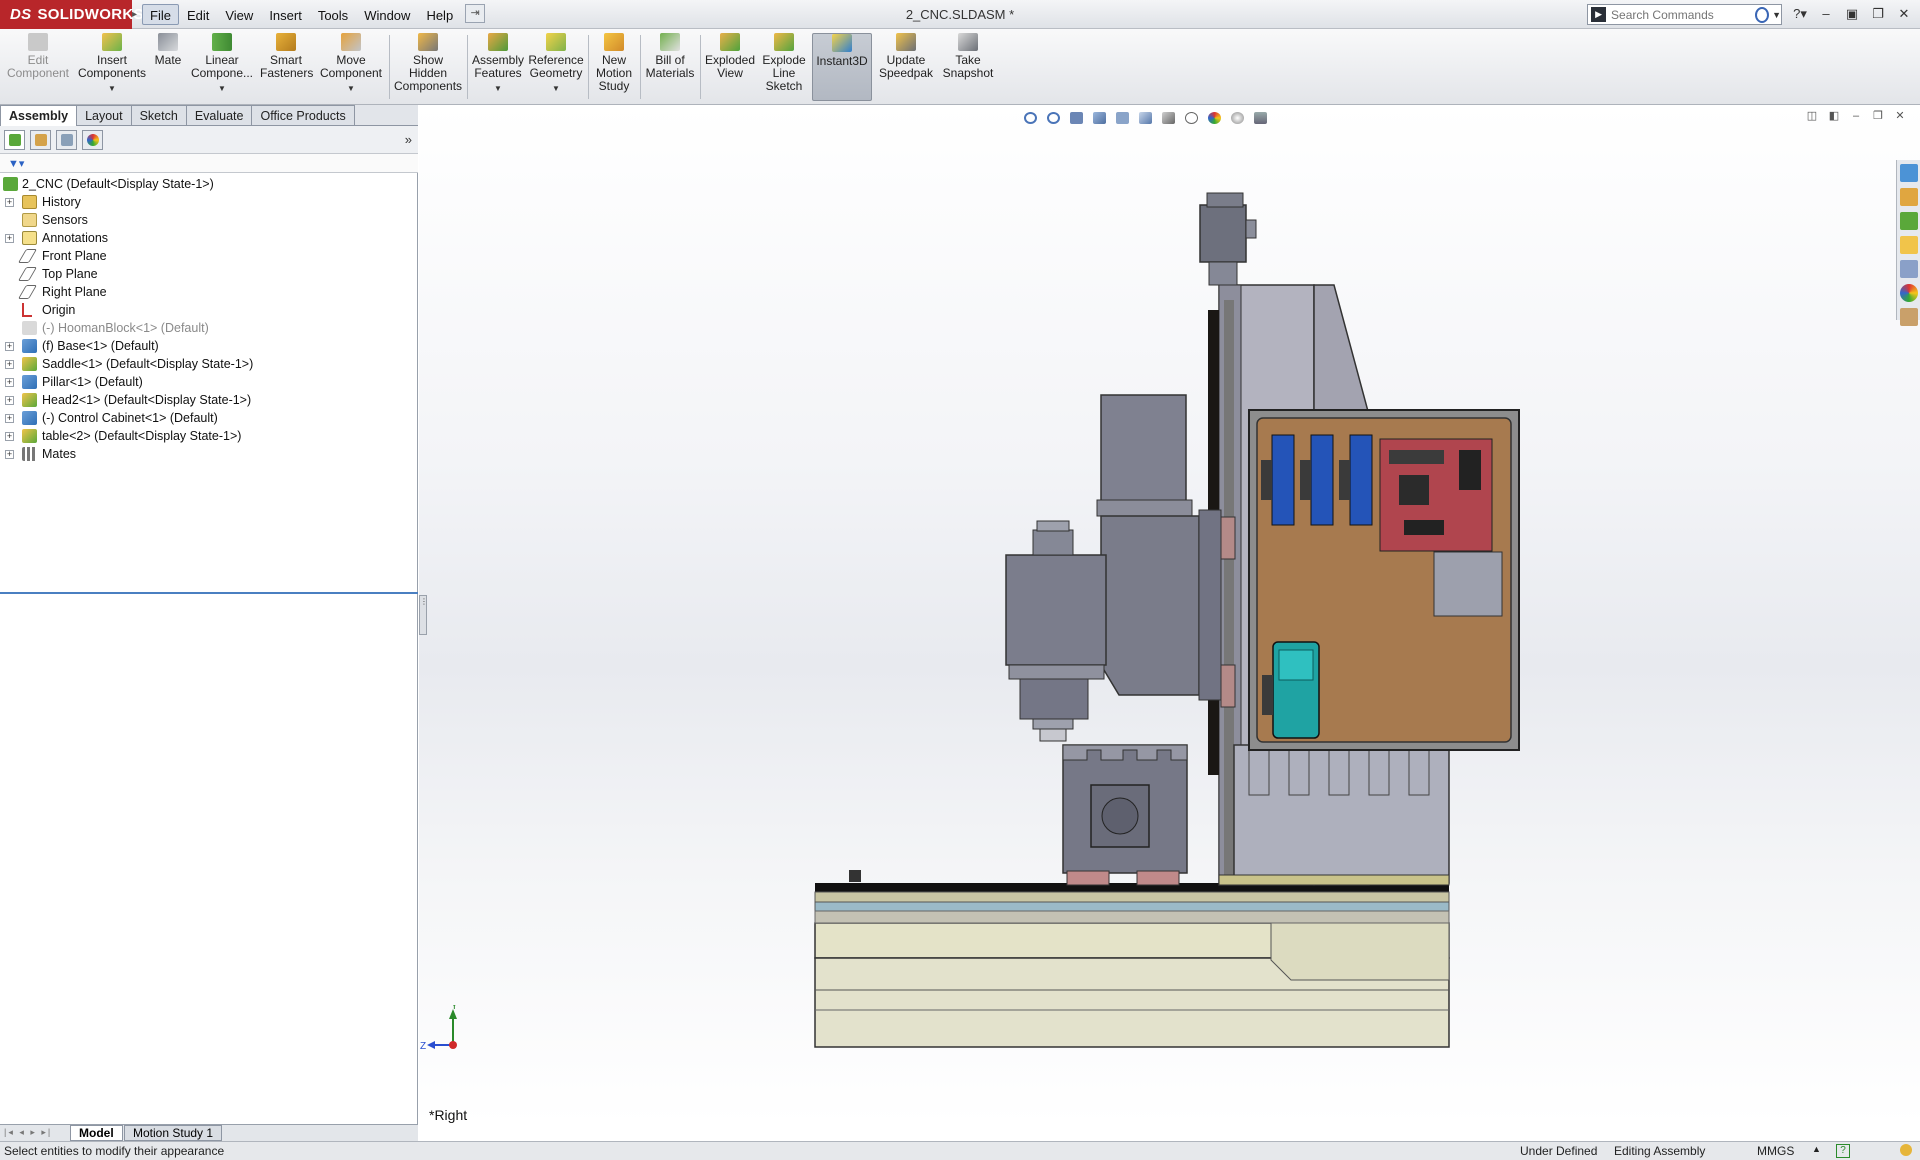 The height and width of the screenshot is (1160, 1920). What do you see at coordinates (1843, 1151) in the screenshot?
I see `help-status-icon: ?` at bounding box center [1843, 1151].